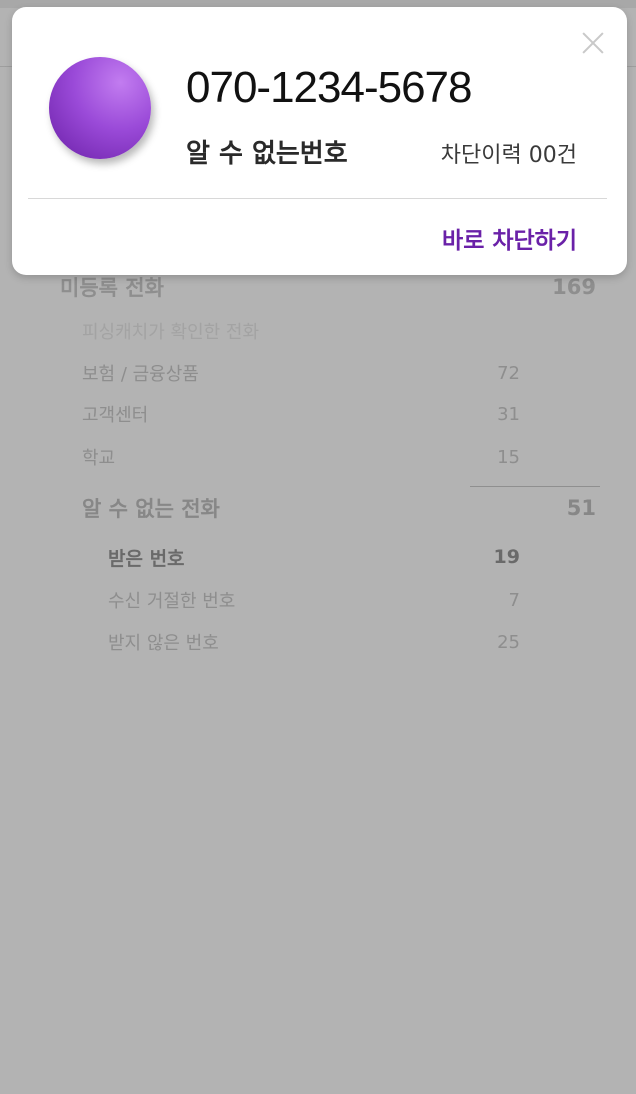  I want to click on child-count: 19, so click(506, 557).